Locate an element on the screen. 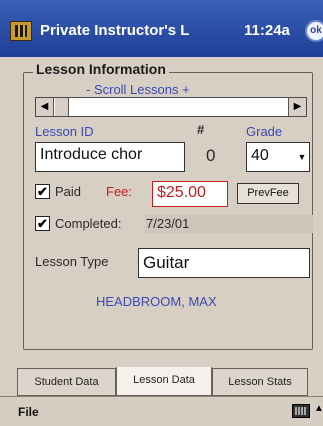  title-bar: Private Instructor's L 11:24a ok is located at coordinates (161, 28).